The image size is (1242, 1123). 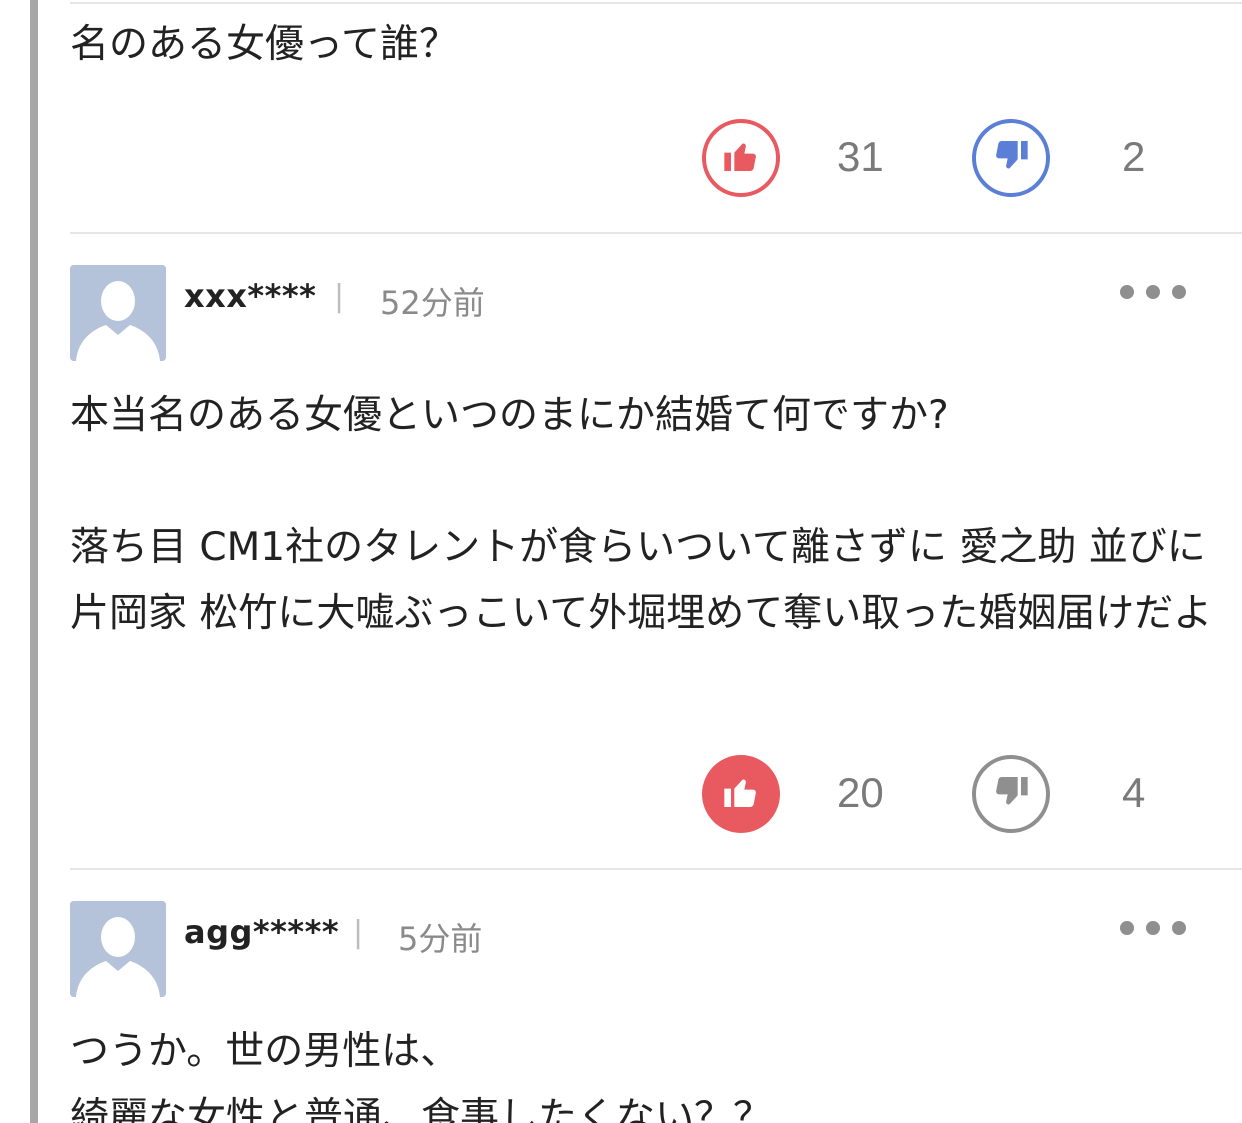 What do you see at coordinates (261, 932) in the screenshot?
I see `username: agg*****` at bounding box center [261, 932].